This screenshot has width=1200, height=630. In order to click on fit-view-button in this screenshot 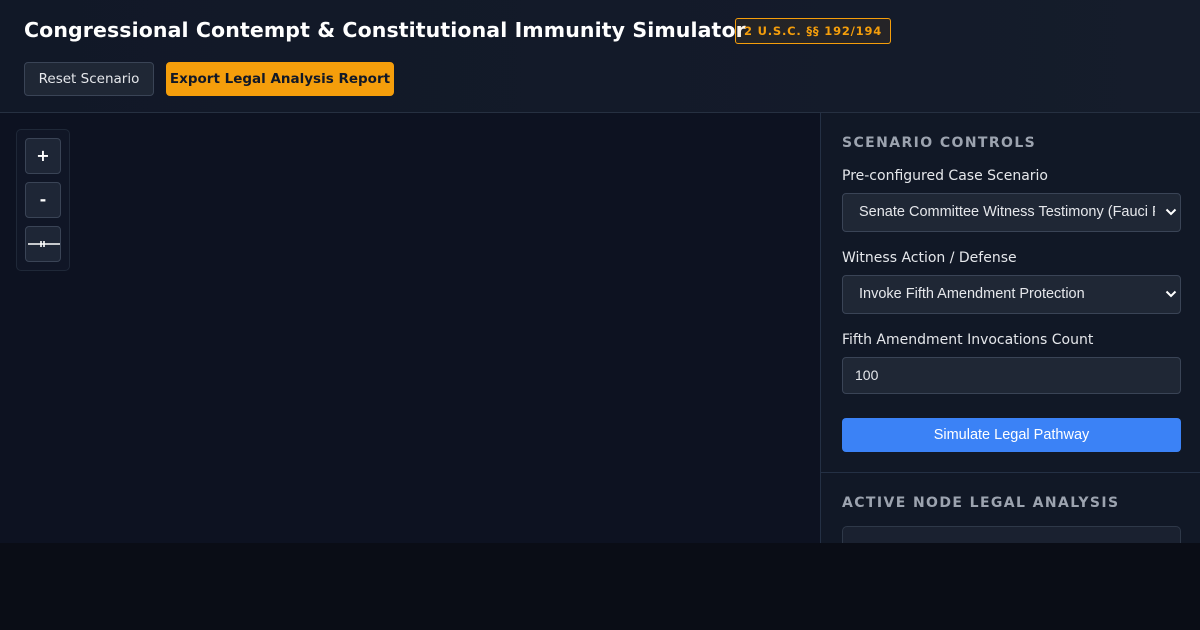, I will do `click(43, 244)`.